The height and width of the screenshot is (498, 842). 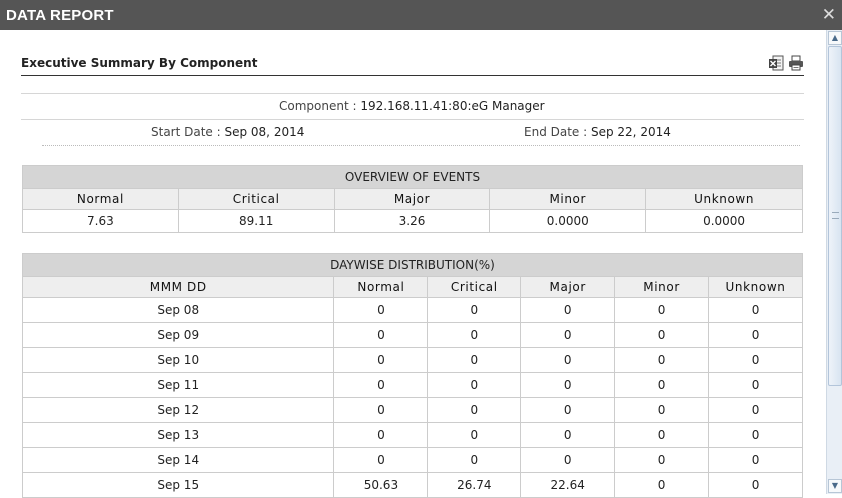 I want to click on table-row: Sep 08 0 0 0 0 0, so click(x=412, y=310).